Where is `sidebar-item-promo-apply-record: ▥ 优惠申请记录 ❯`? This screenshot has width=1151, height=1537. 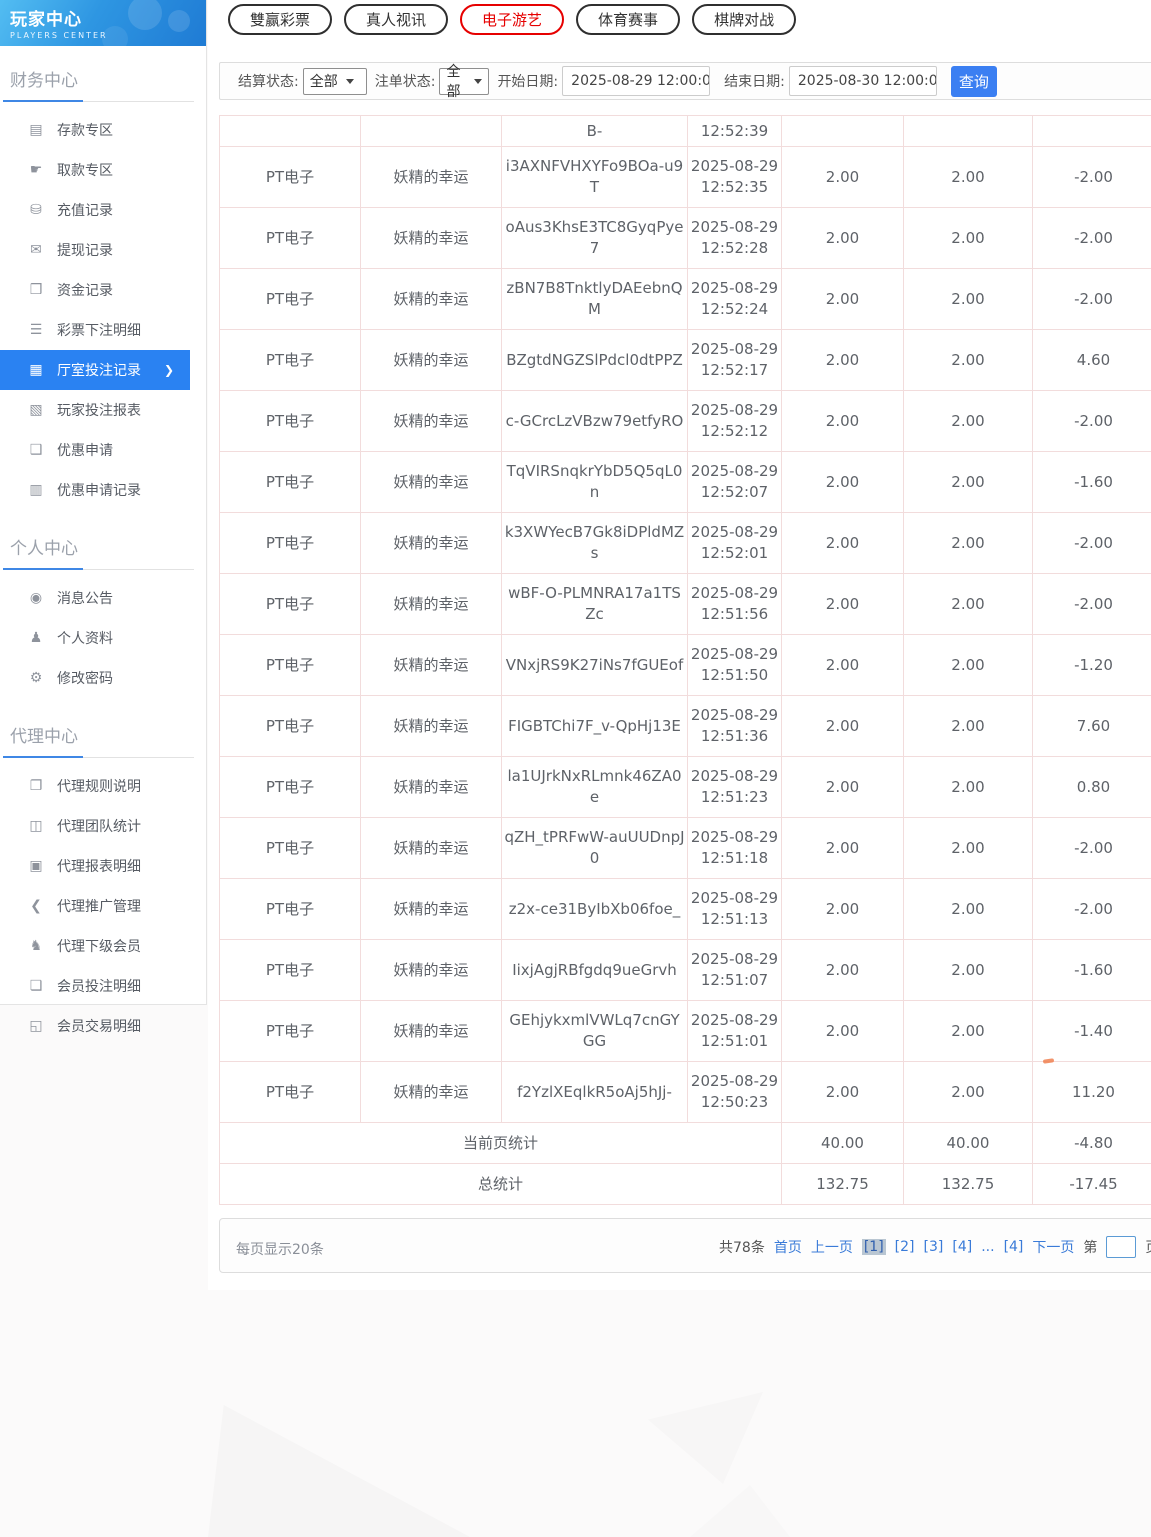 sidebar-item-promo-apply-record: ▥ 优惠申请记录 ❯ is located at coordinates (103, 490).